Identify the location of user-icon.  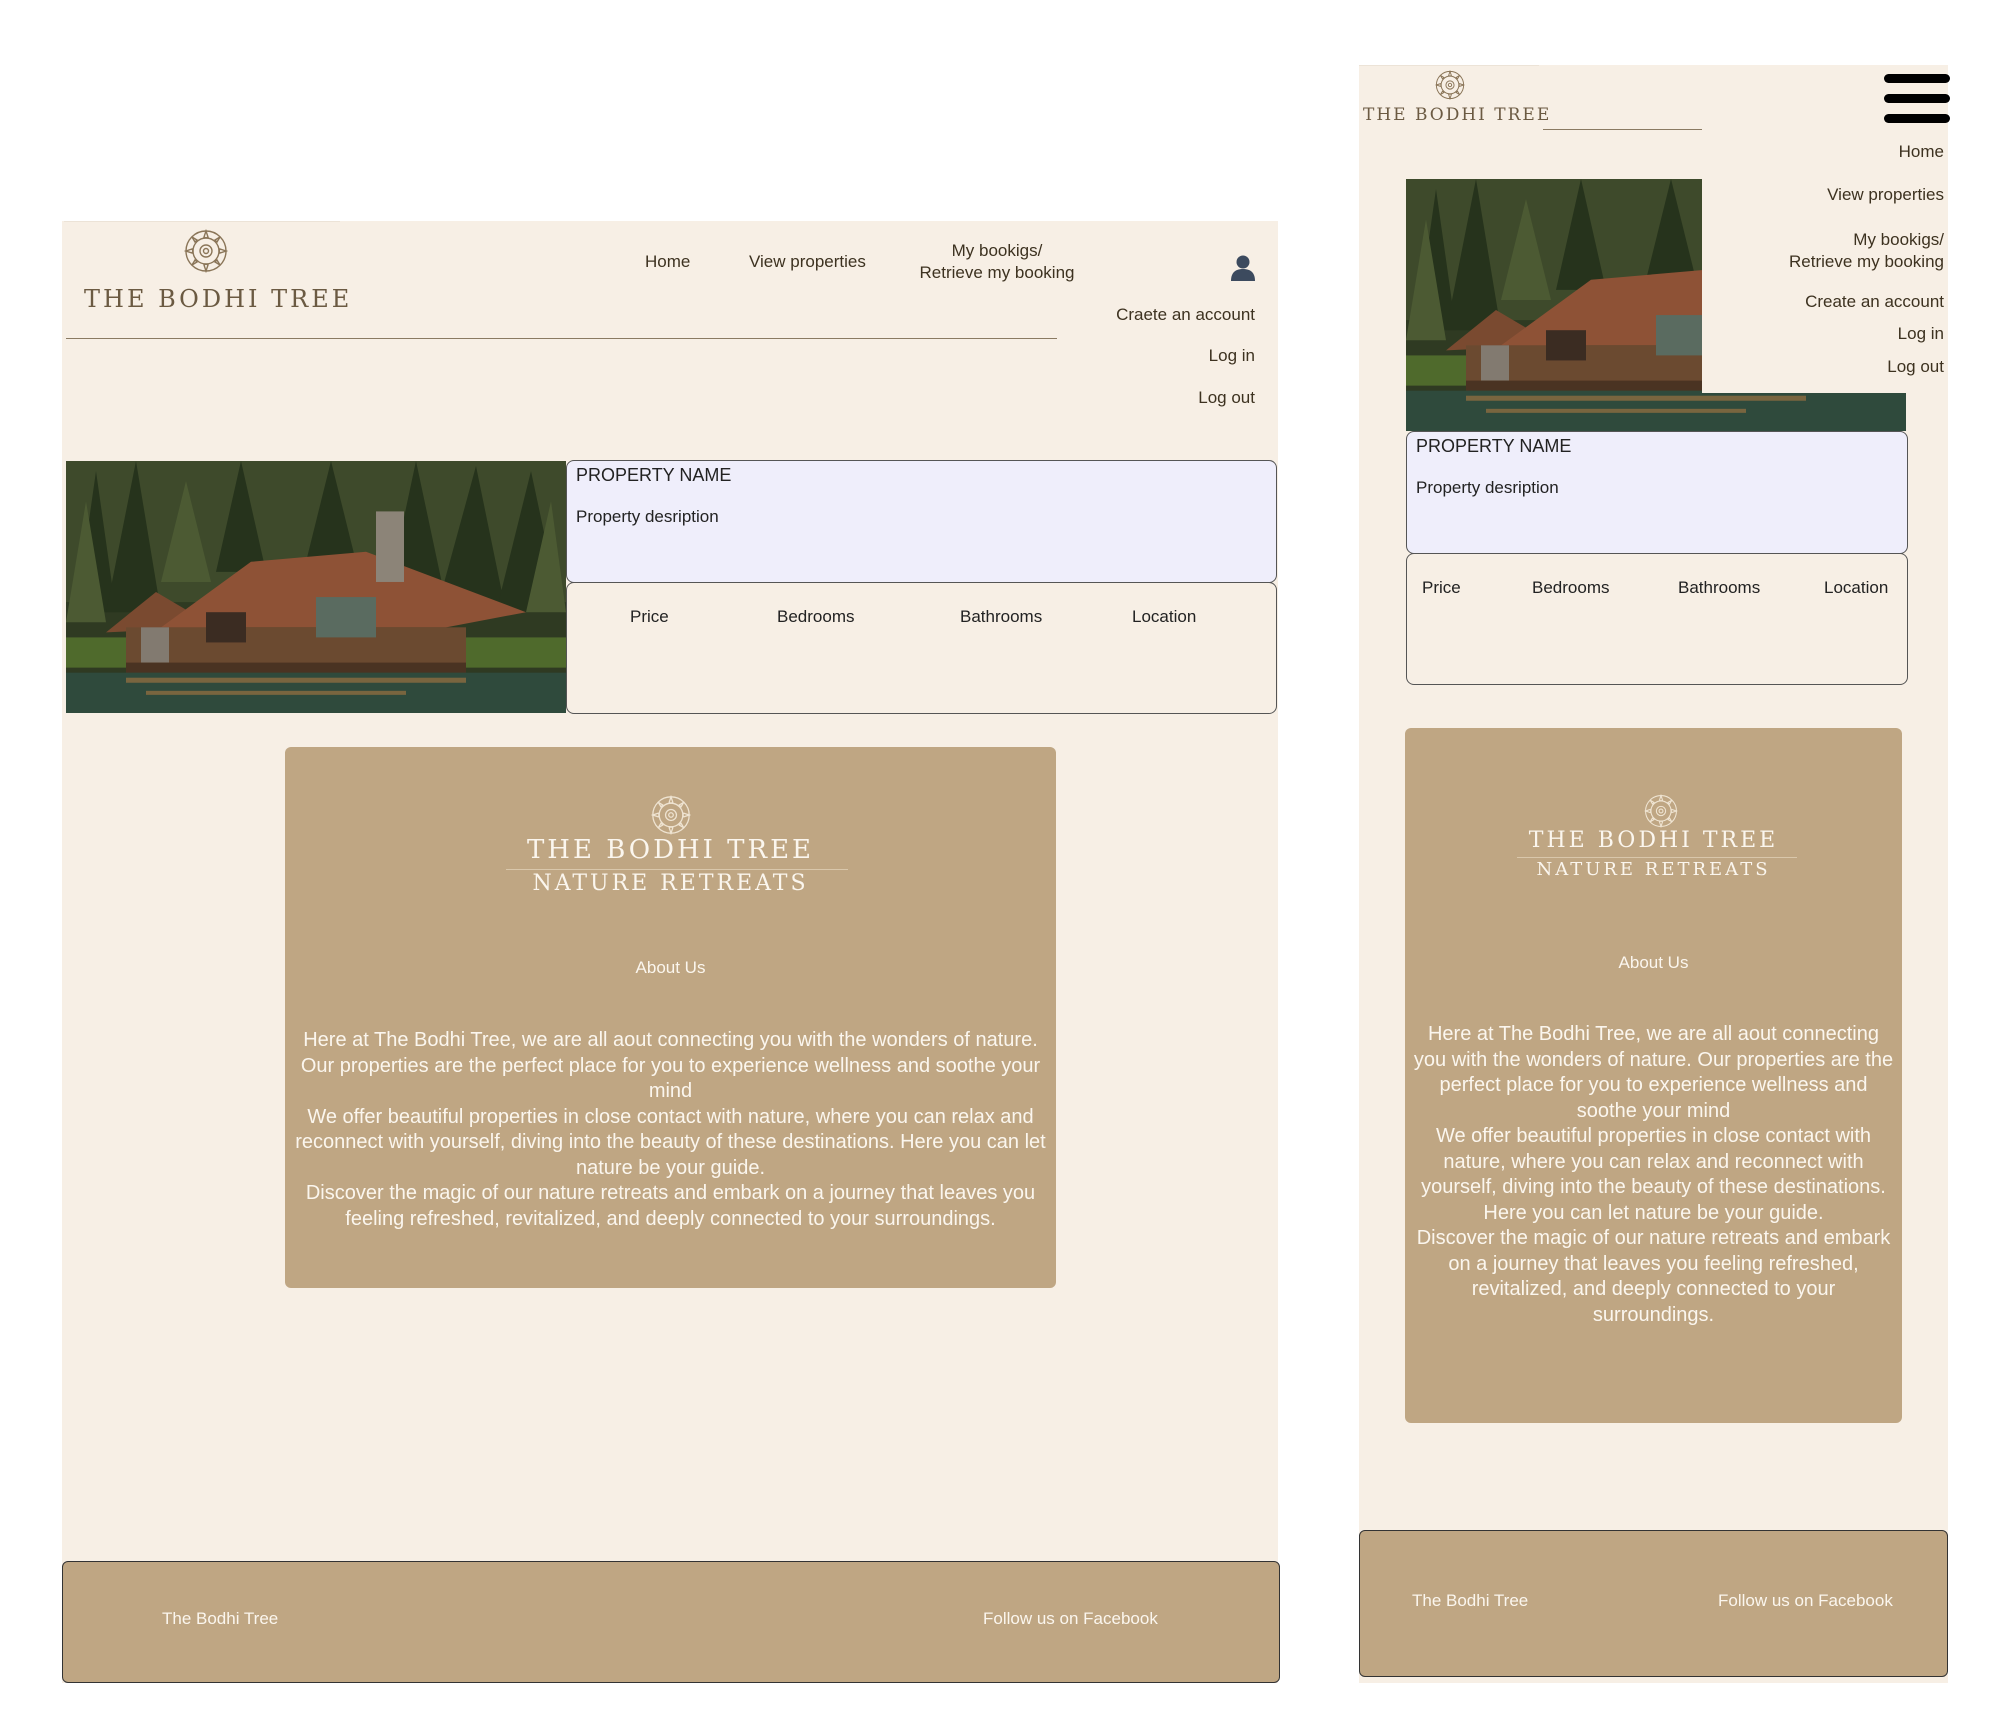
(1243, 268).